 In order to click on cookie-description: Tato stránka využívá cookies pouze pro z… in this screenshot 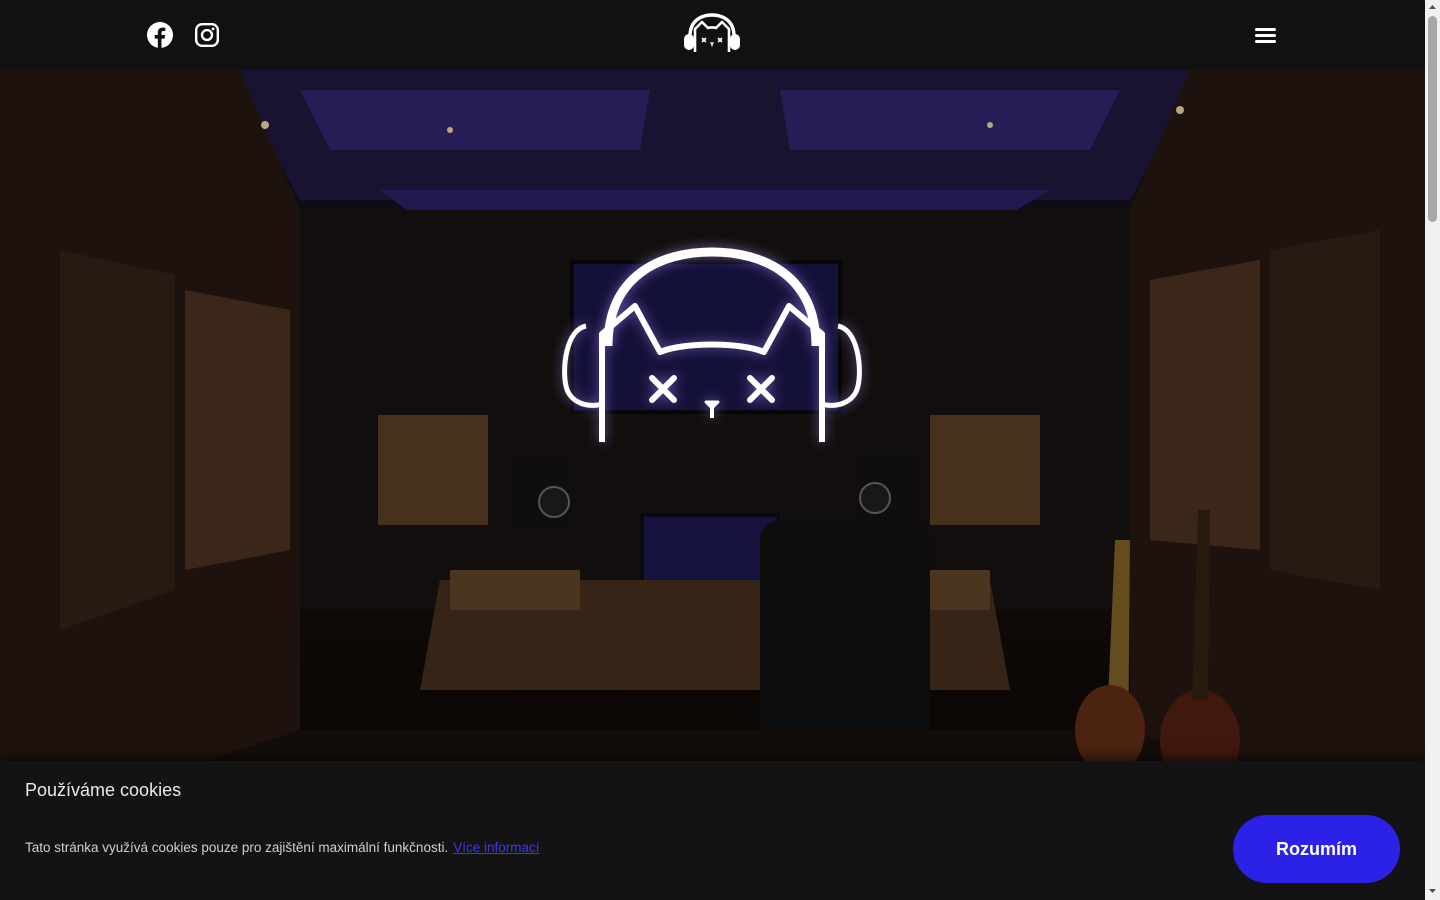, I will do `click(237, 847)`.